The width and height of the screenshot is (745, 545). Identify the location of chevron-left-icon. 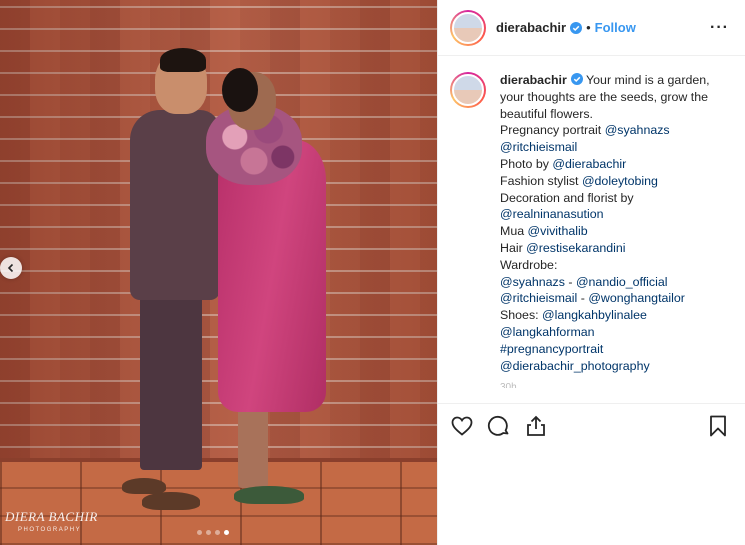
(10, 268).